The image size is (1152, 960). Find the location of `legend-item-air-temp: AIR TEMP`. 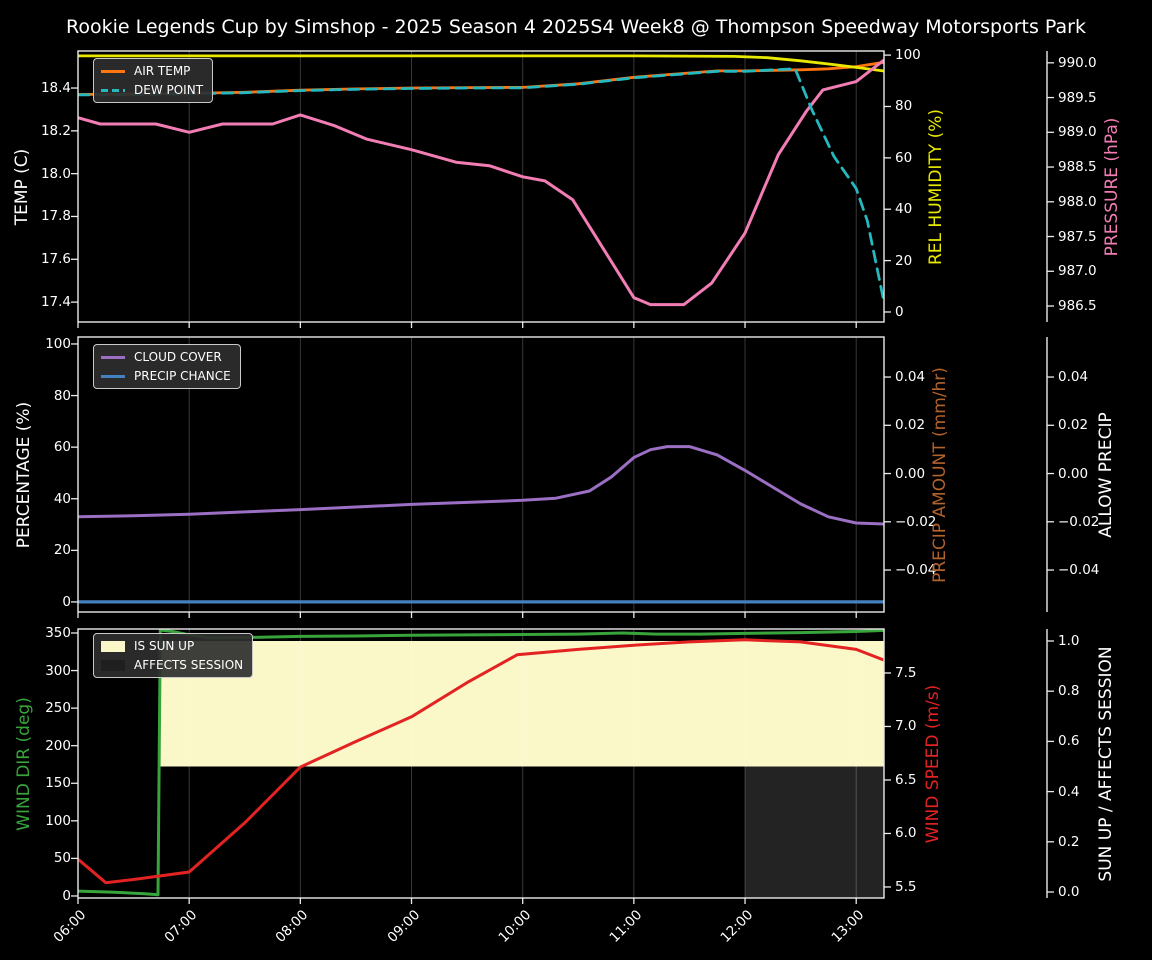

legend-item-air-temp: AIR TEMP is located at coordinates (152, 71).